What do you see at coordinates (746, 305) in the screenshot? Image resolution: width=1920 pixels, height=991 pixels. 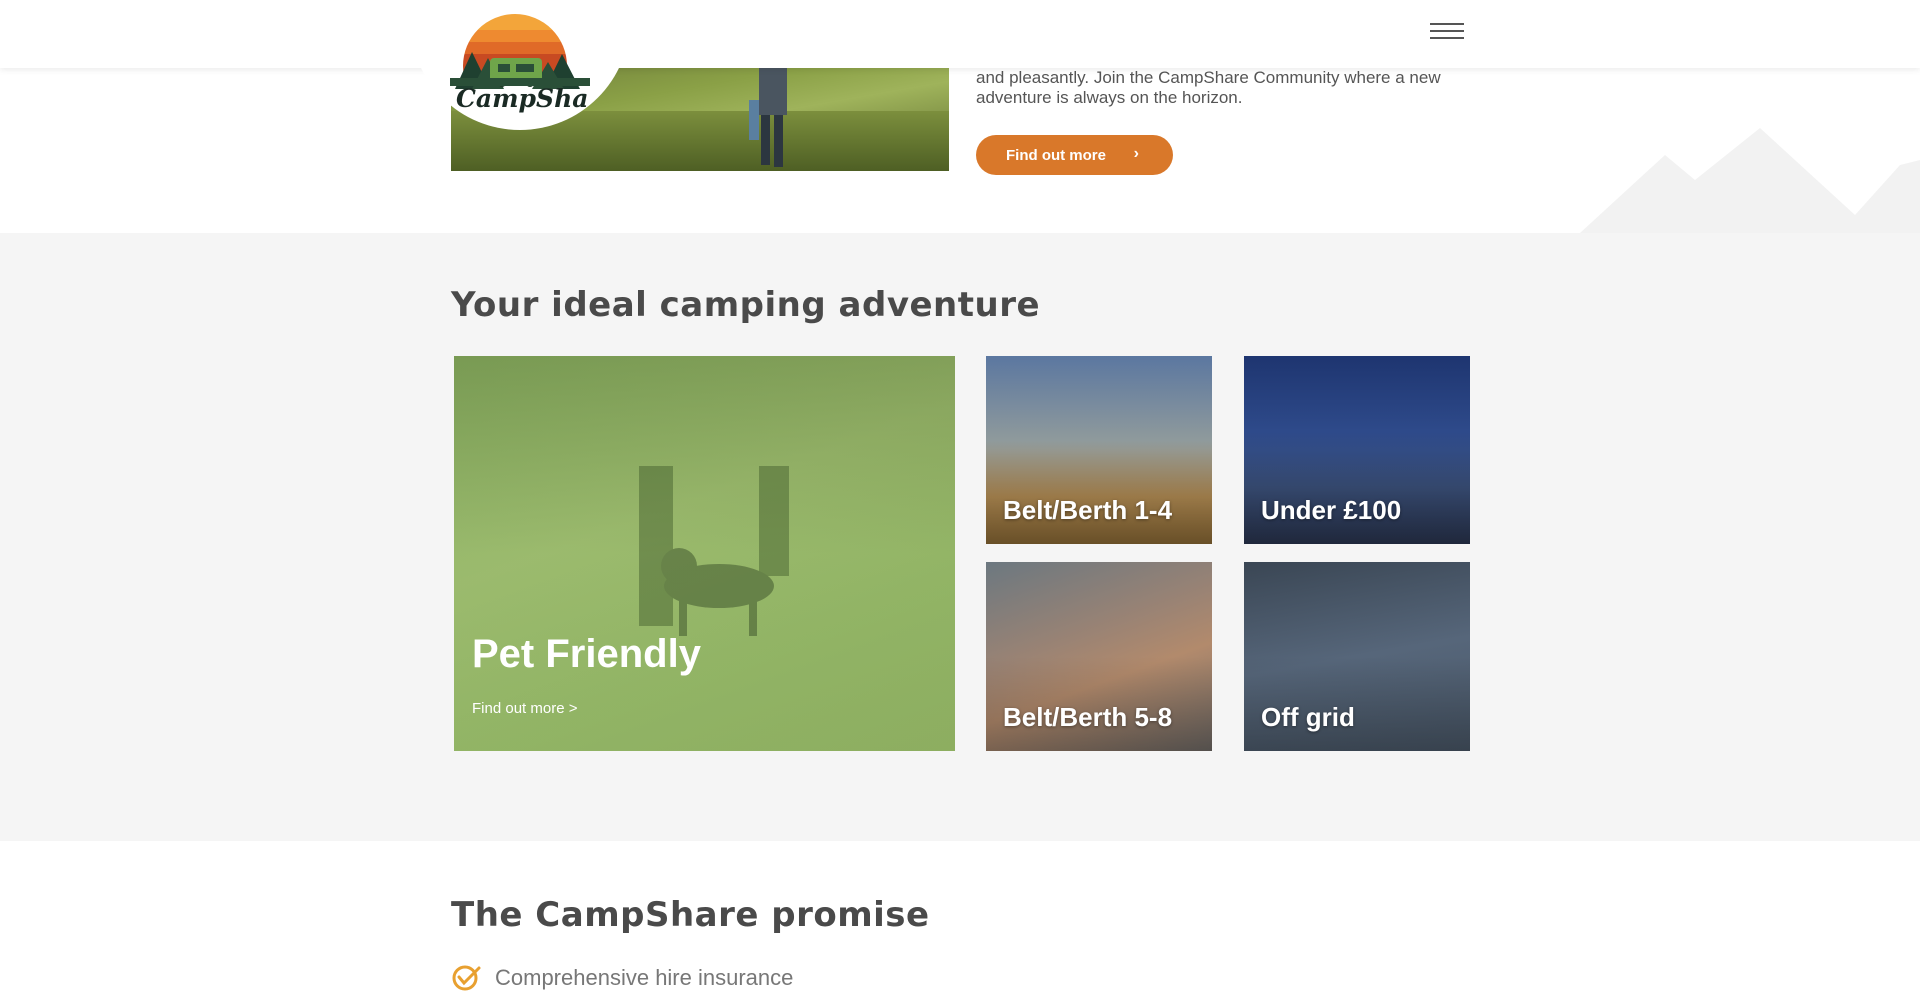 I see `adventure-title: Your ideal camping adventure` at bounding box center [746, 305].